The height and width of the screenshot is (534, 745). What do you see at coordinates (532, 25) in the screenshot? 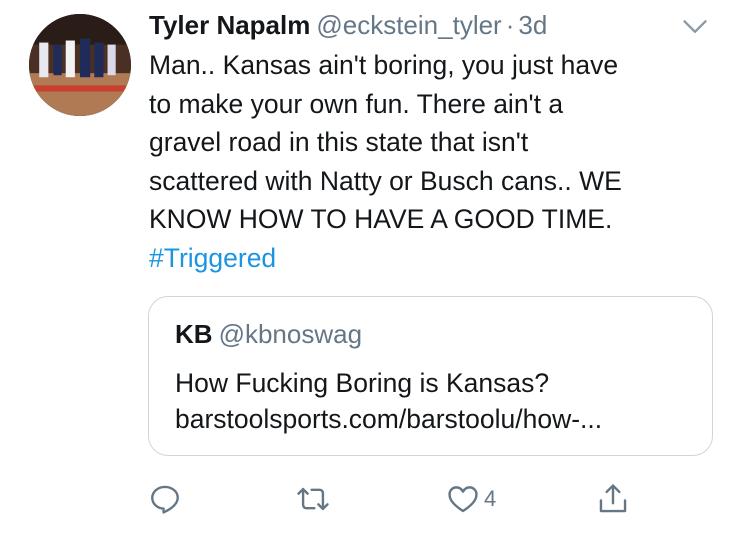
I see `tweet-timestamp: 3d` at bounding box center [532, 25].